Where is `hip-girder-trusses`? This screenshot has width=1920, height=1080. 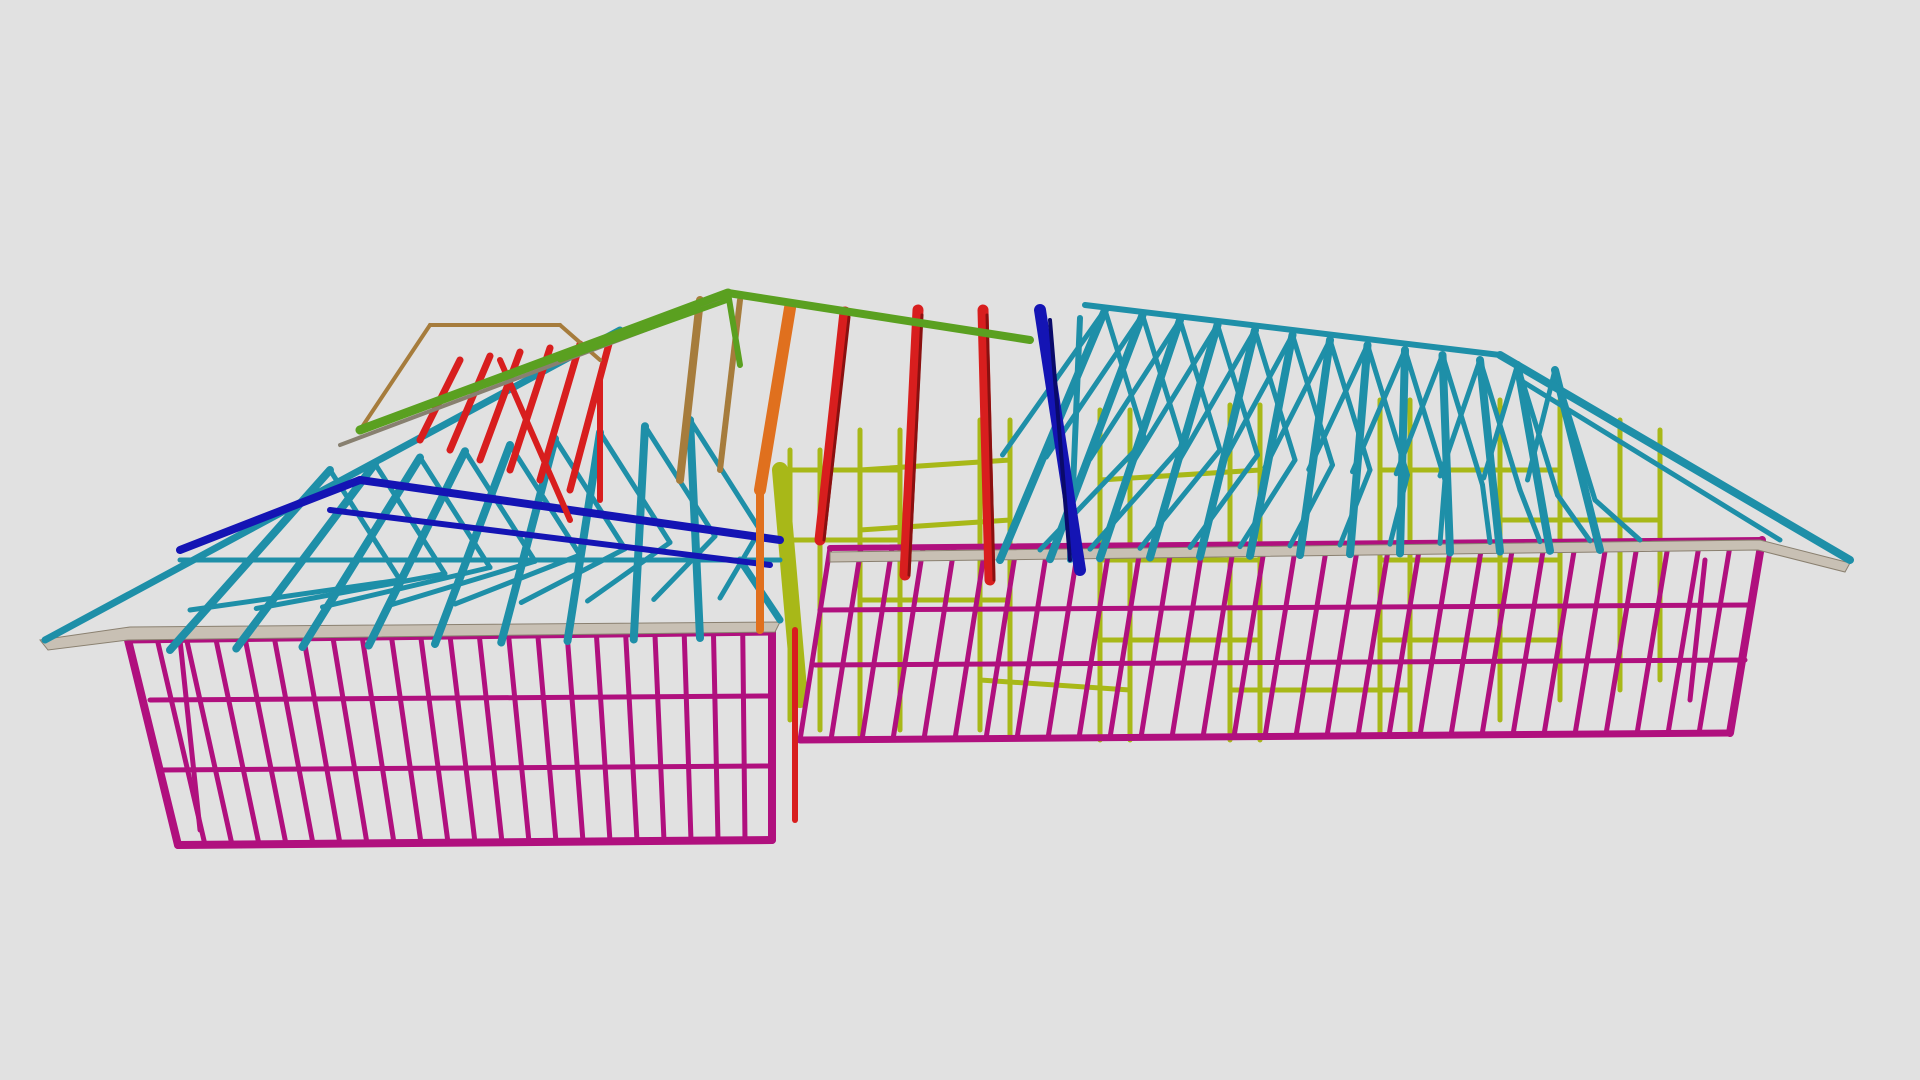
hip-girder-trusses is located at coordinates (631, 440).